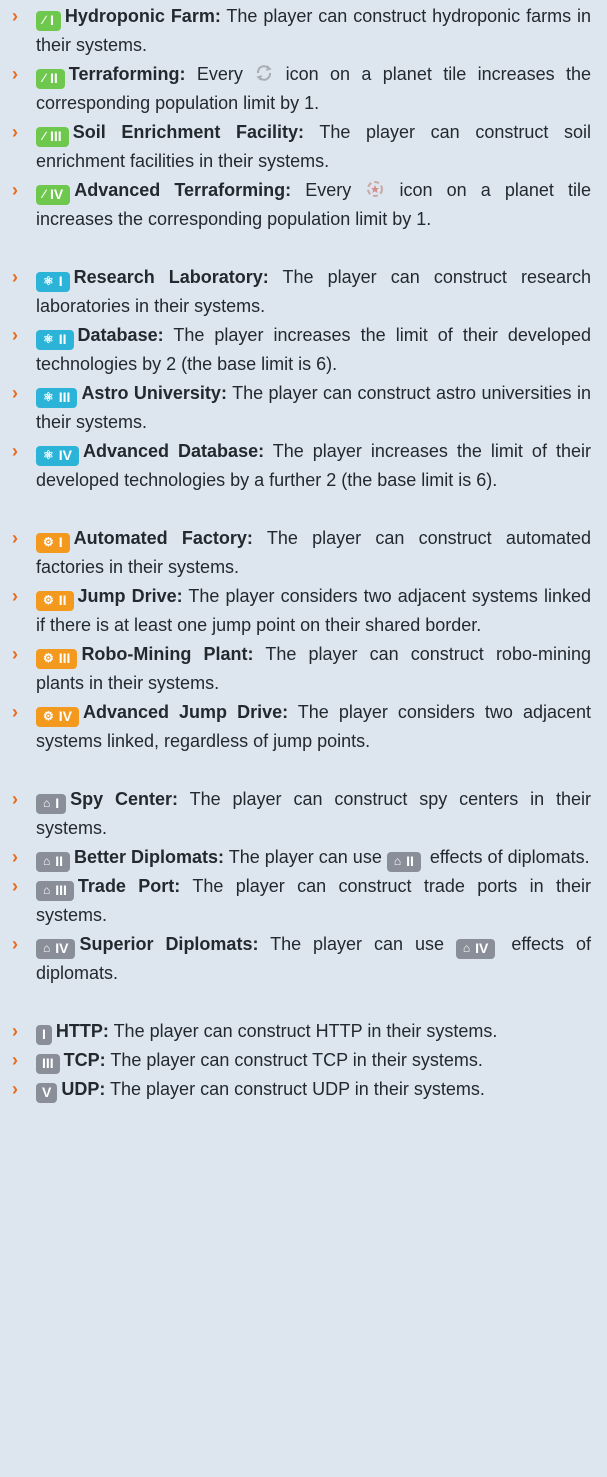 The image size is (607, 1477). What do you see at coordinates (53, 861) in the screenshot?
I see `diplomacy-tech-badge: ⌂ II` at bounding box center [53, 861].